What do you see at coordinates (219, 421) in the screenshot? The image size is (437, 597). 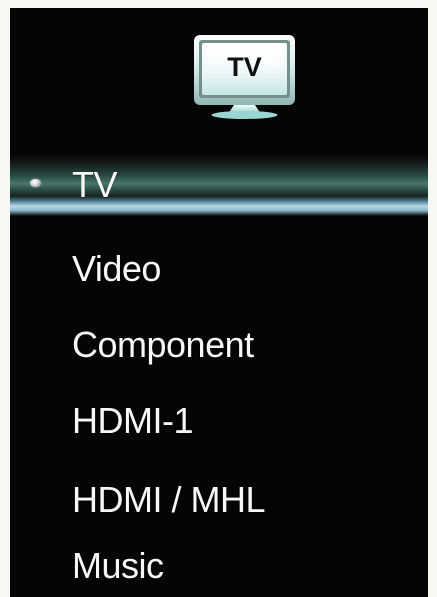 I see `source-item-hdmi-1: HDMI-1` at bounding box center [219, 421].